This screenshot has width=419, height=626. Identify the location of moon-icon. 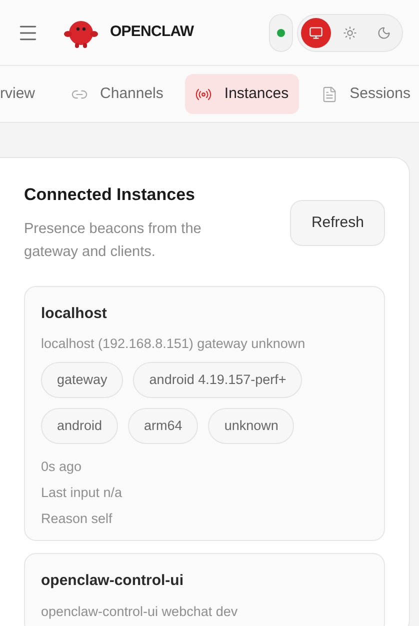
(384, 33).